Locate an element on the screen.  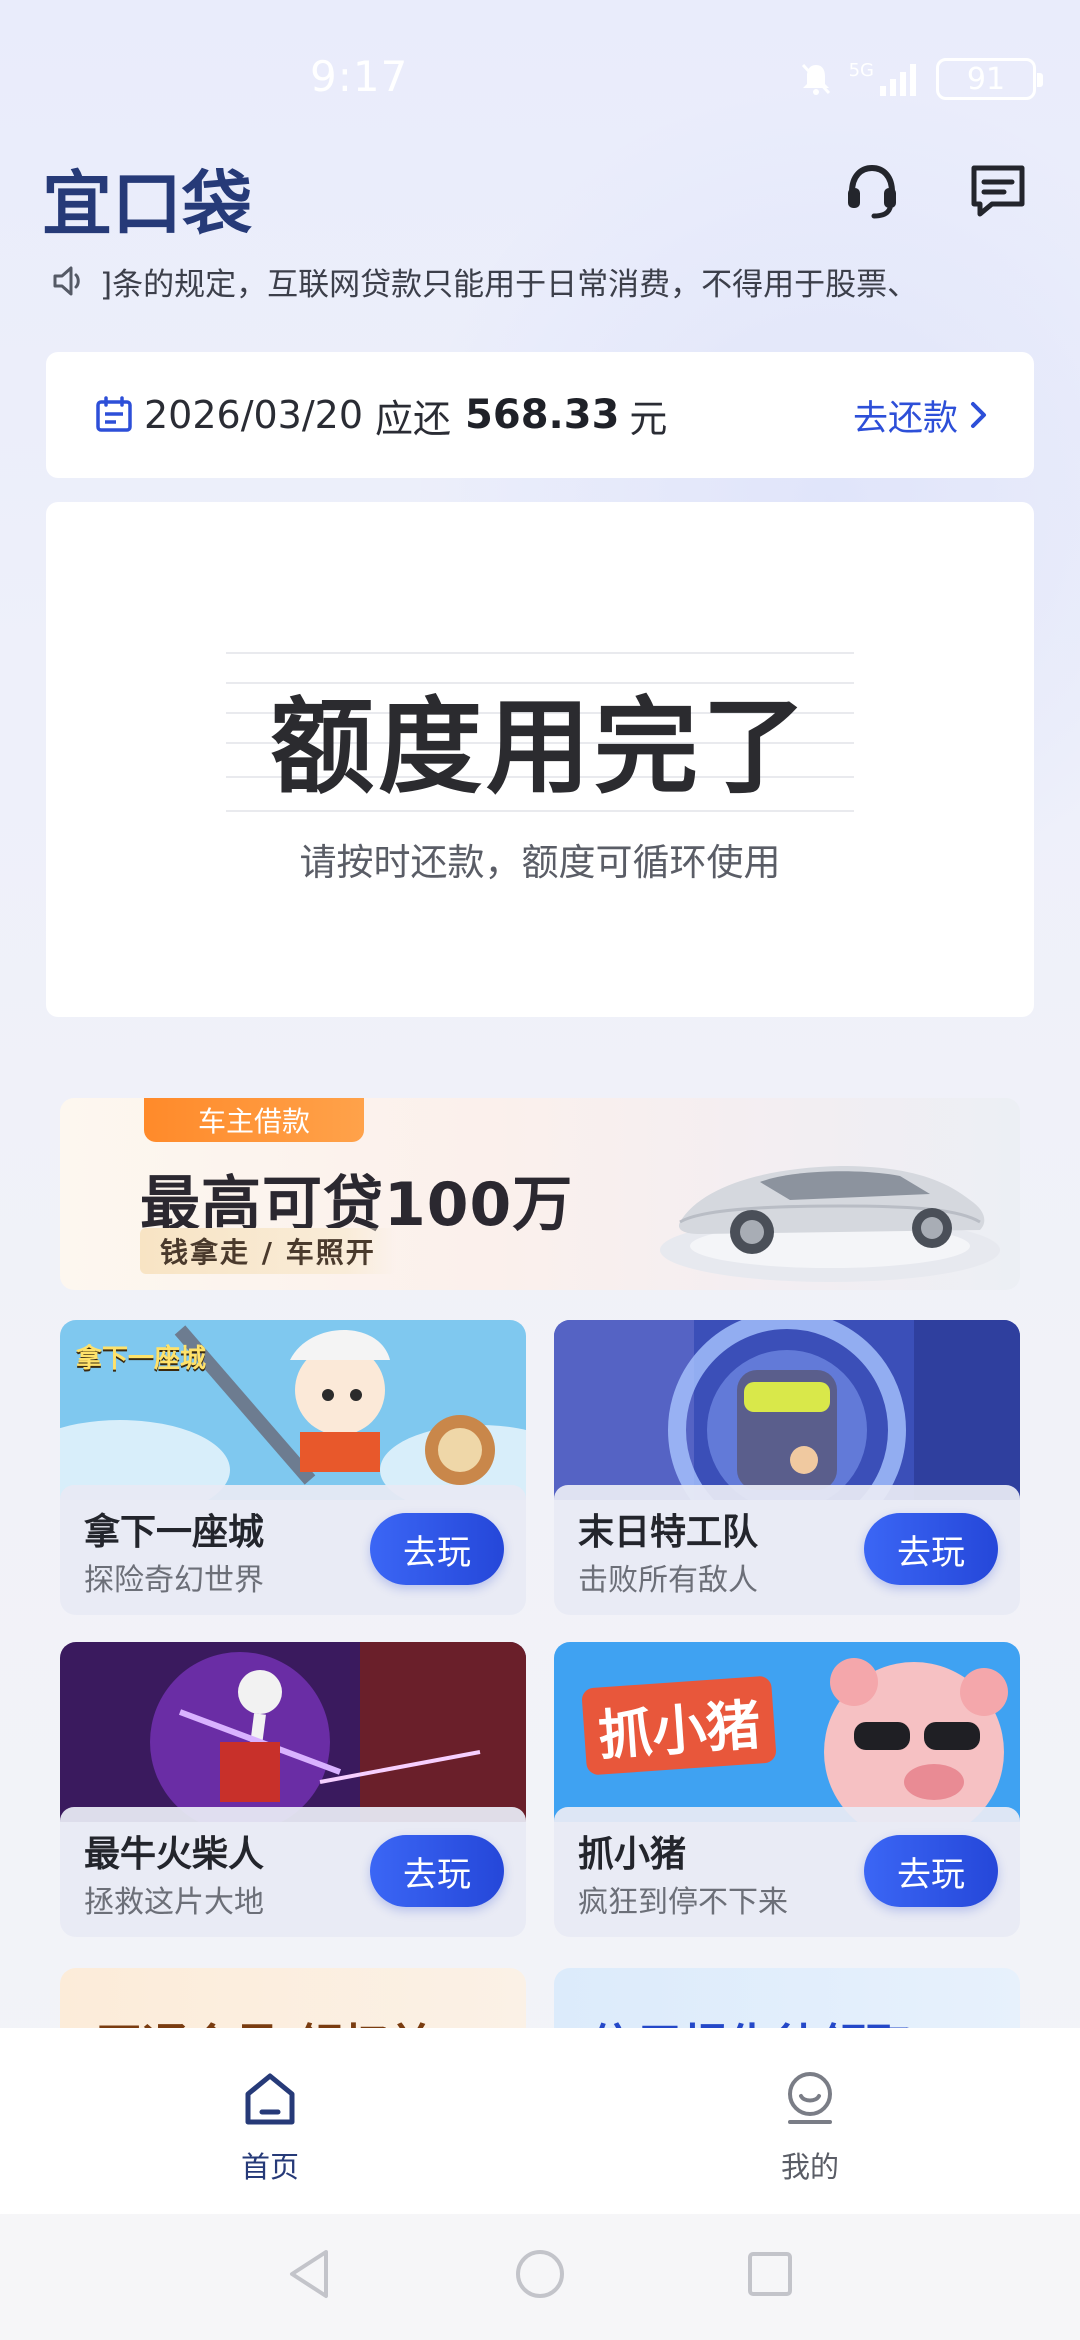
nav-home-label: 首页 is located at coordinates (269, 2167).